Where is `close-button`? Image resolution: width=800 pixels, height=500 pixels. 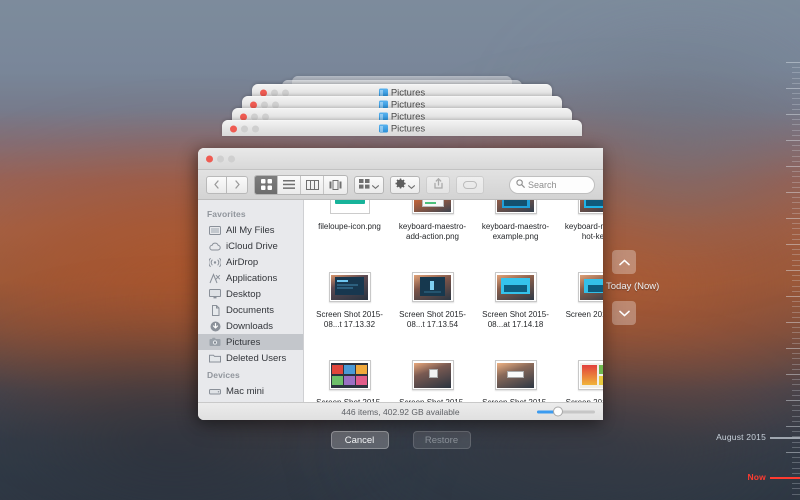 close-button is located at coordinates (209, 158).